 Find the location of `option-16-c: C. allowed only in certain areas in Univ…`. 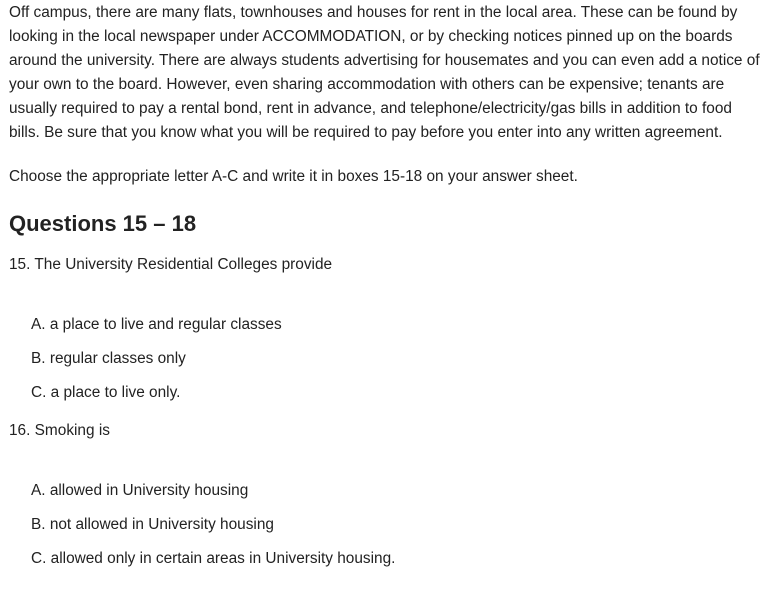

option-16-c: C. allowed only in certain areas in Univ… is located at coordinates (213, 558).